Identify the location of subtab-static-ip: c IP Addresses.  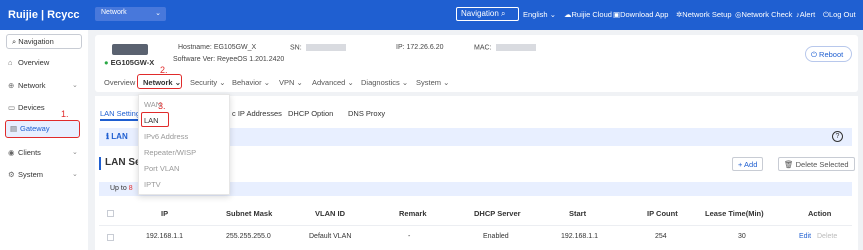
(257, 113).